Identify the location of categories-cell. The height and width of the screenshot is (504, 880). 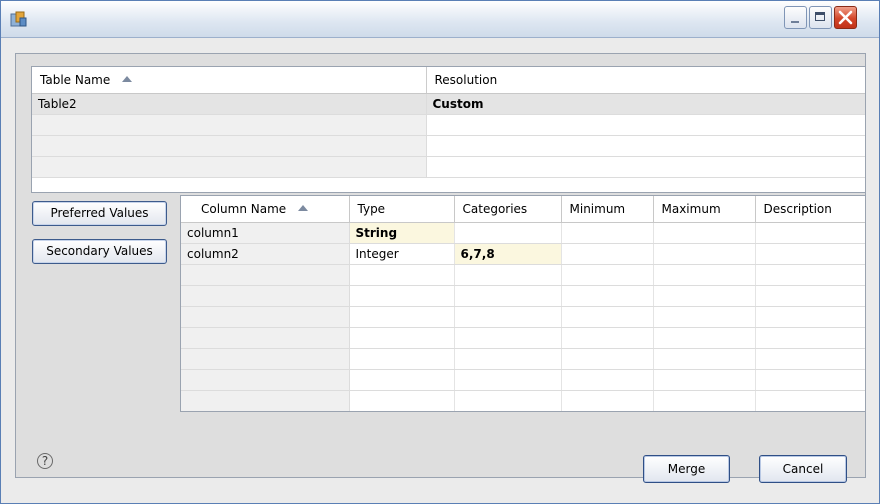
(508, 233).